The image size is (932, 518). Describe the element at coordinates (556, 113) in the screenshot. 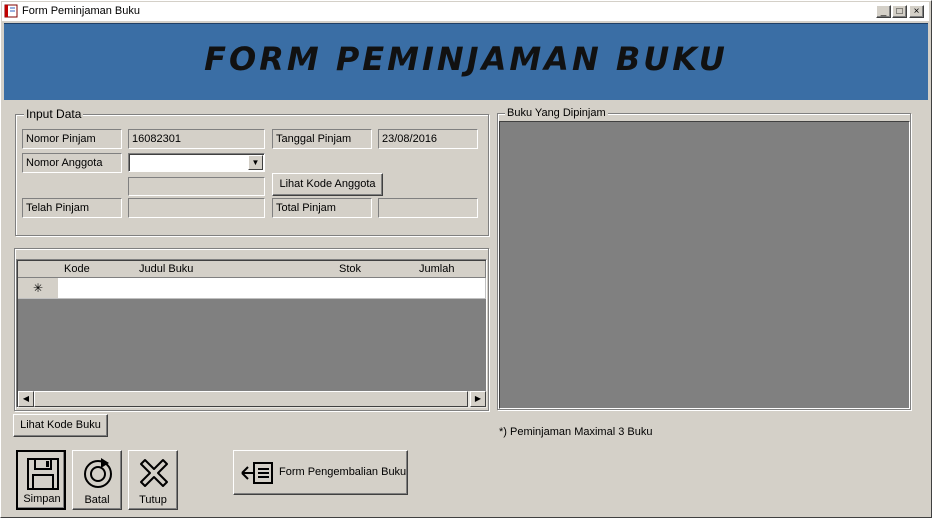

I see `buku-dipinjam-legend: Buku Yang Dipinjam` at that location.